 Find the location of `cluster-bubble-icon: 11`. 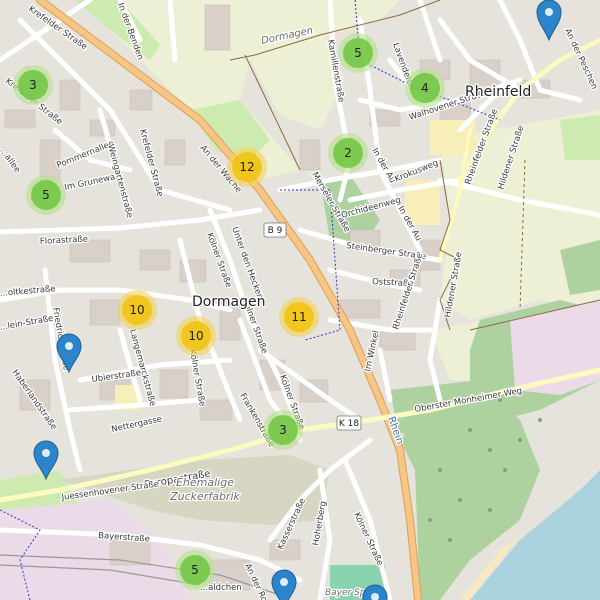

cluster-bubble-icon: 11 is located at coordinates (299, 317).